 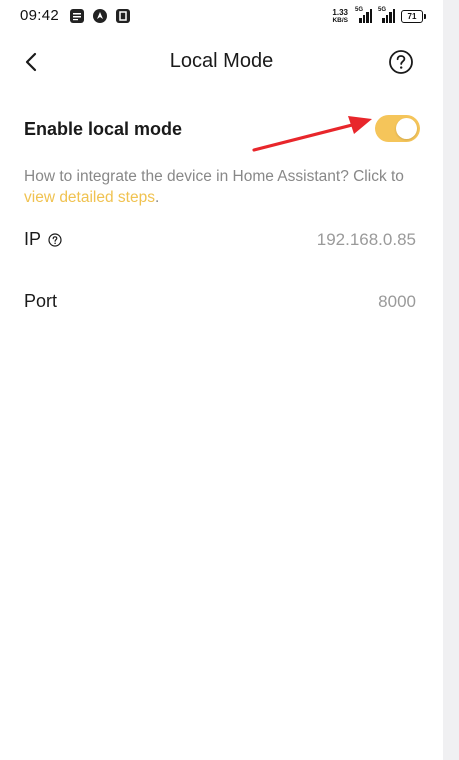 What do you see at coordinates (220, 240) in the screenshot?
I see `ip-row: IP 192.168.0.85` at bounding box center [220, 240].